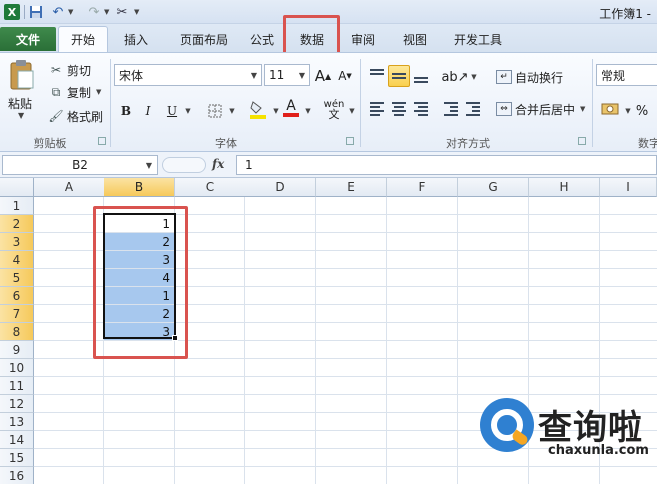 This screenshot has width=657, height=484. What do you see at coordinates (148, 111) in the screenshot?
I see `italic-button: I` at bounding box center [148, 111].